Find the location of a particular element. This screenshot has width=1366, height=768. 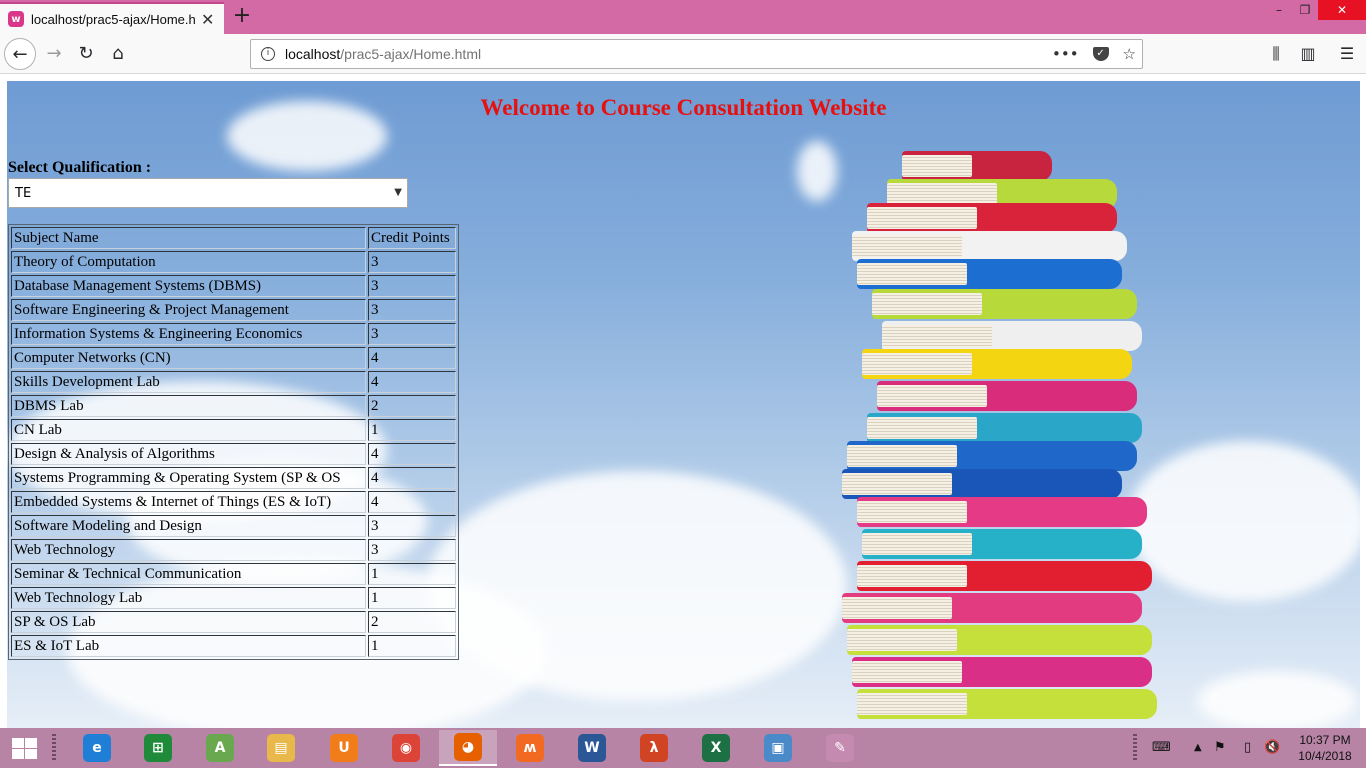

table-row: Skills Development Lab 4 is located at coordinates (233, 382).